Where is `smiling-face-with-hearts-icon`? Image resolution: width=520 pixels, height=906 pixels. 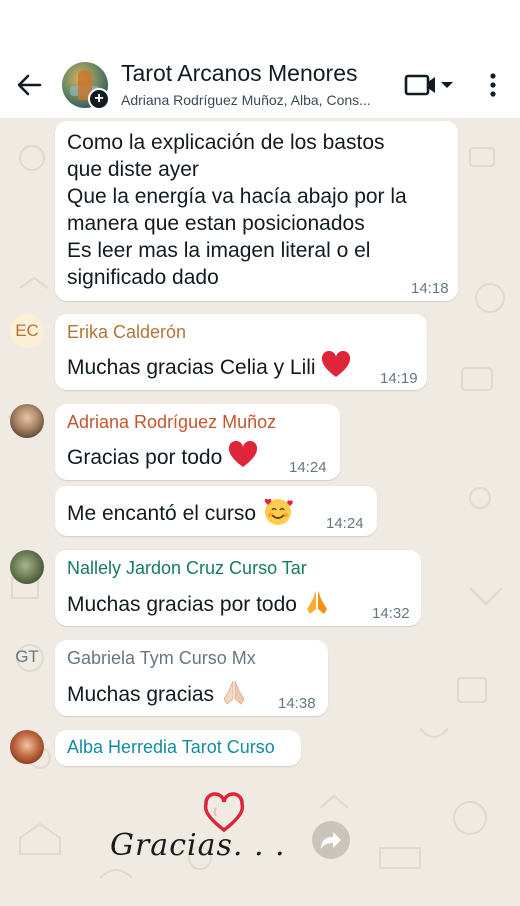 smiling-face-with-hearts-icon is located at coordinates (278, 514).